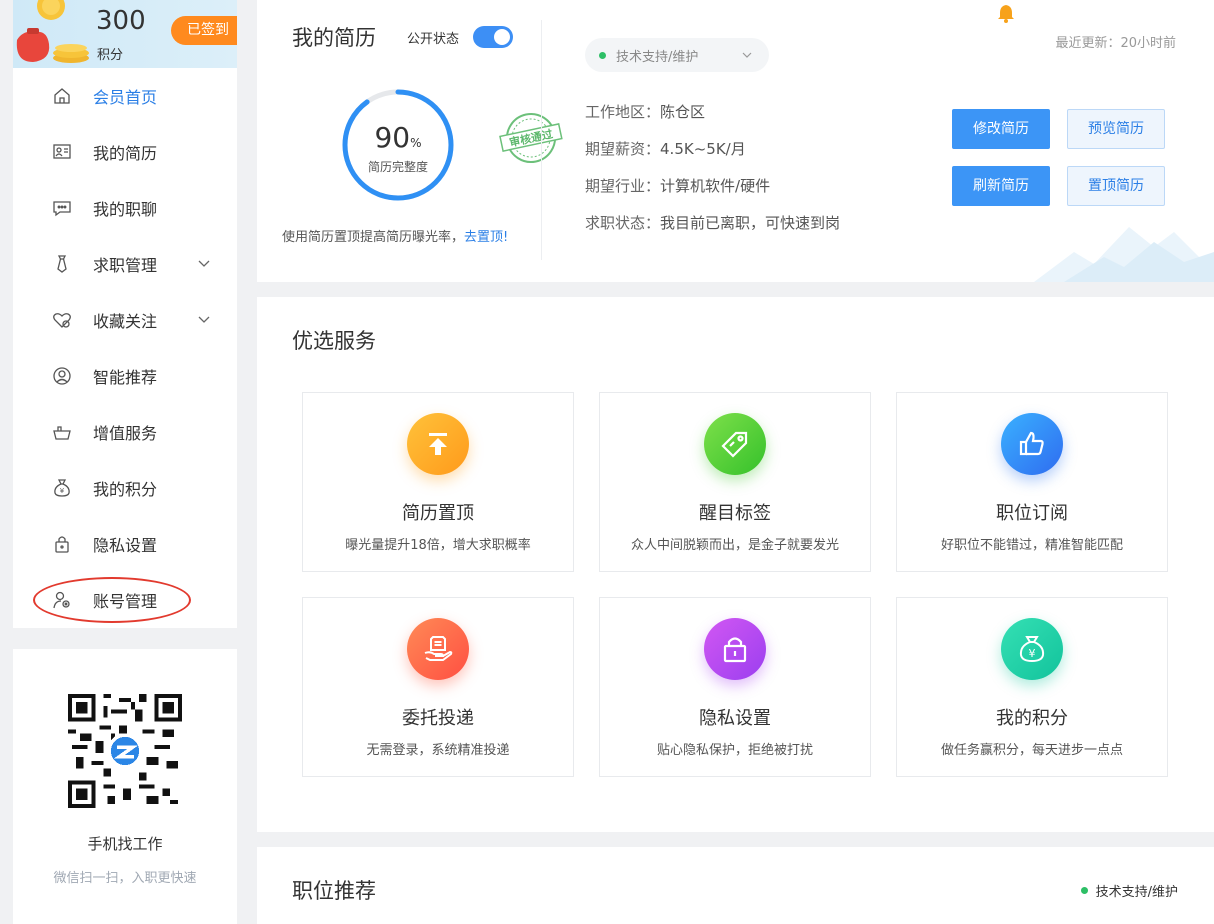 Image resolution: width=1214 pixels, height=924 pixels. I want to click on sidebar-item-label: 智能推荐, so click(125, 377).